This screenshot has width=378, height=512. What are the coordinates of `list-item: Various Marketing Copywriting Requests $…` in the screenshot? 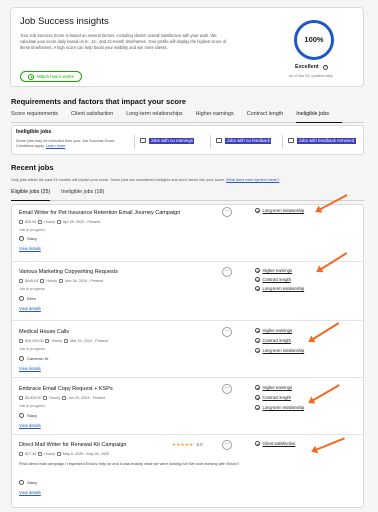 It's located at (187, 291).